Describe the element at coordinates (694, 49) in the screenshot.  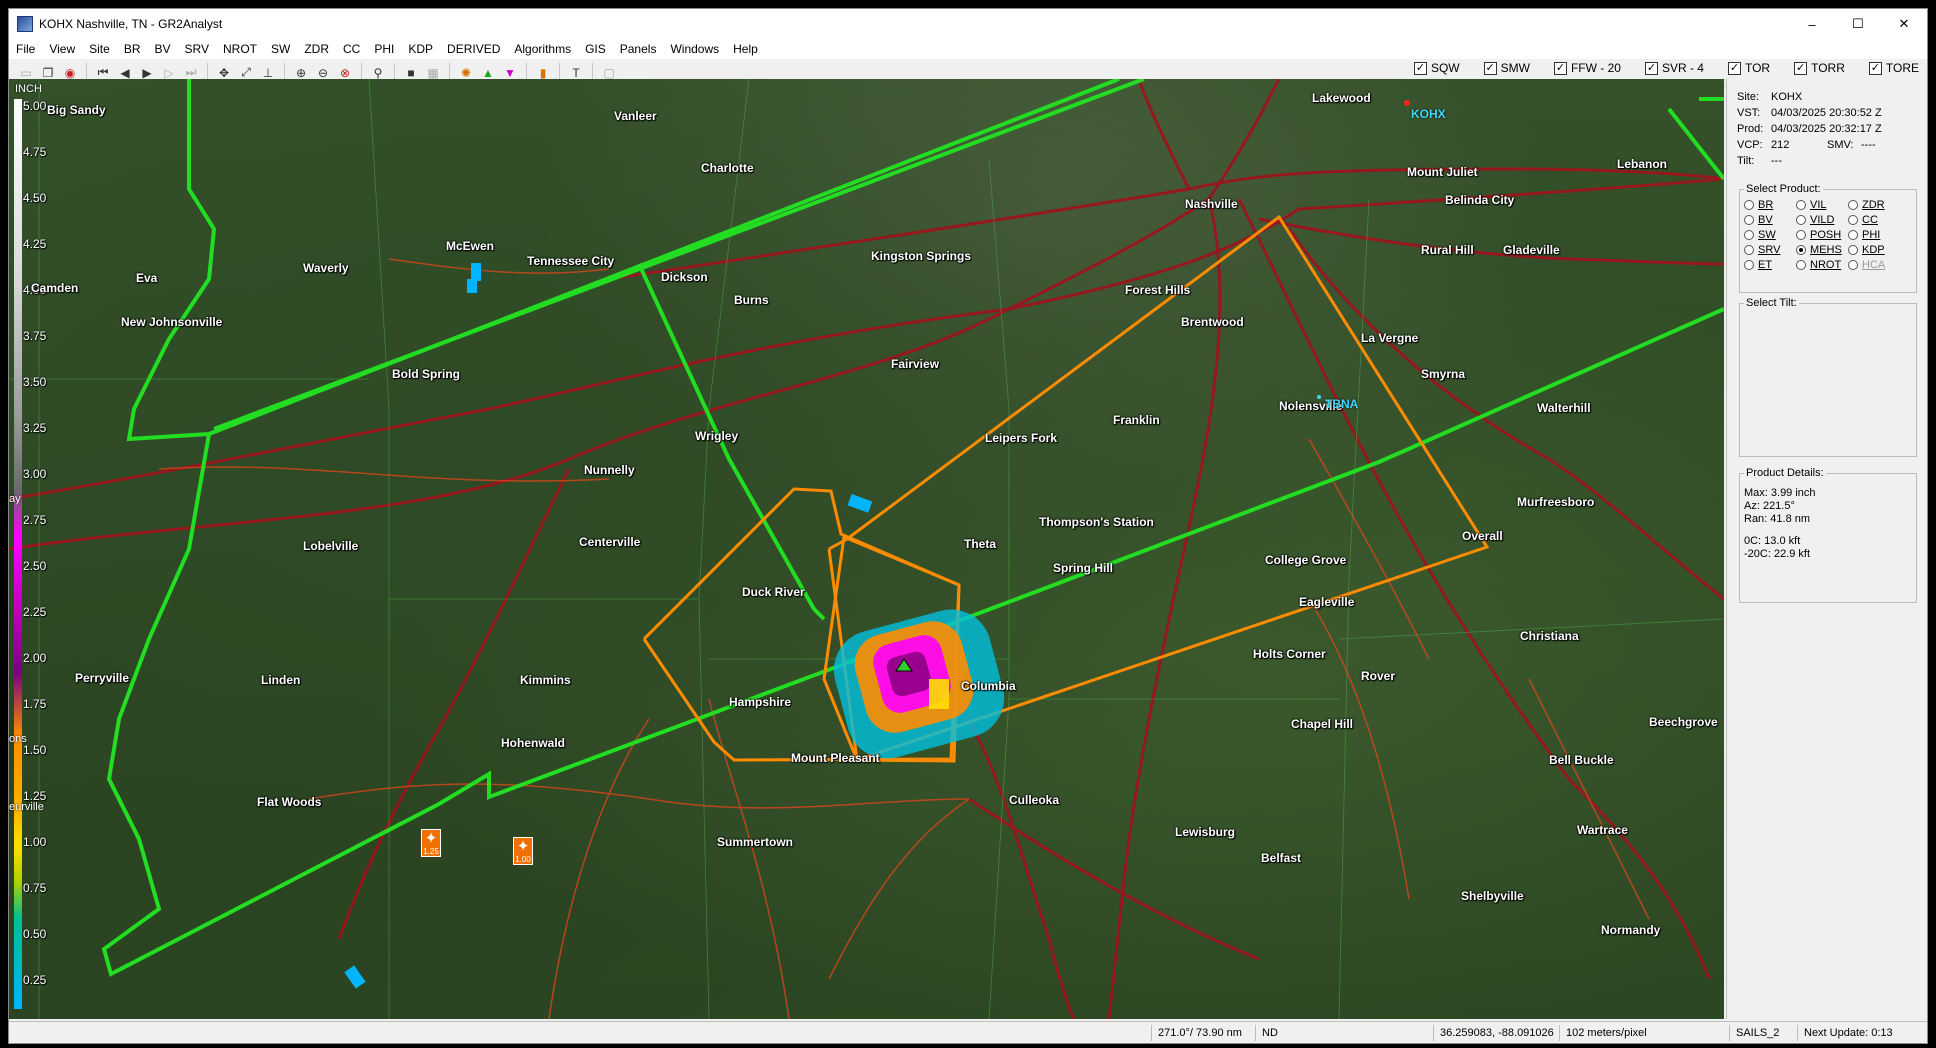
I see `menu-windows: Windows` at that location.